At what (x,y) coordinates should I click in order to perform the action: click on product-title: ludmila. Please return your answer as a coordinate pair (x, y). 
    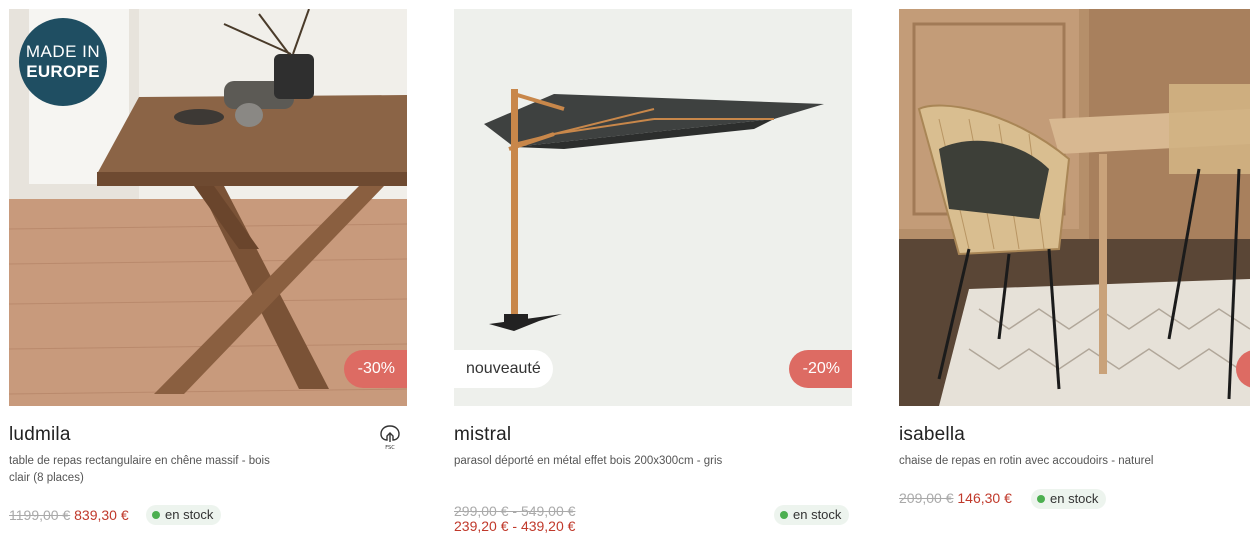
    Looking at the image, I should click on (40, 435).